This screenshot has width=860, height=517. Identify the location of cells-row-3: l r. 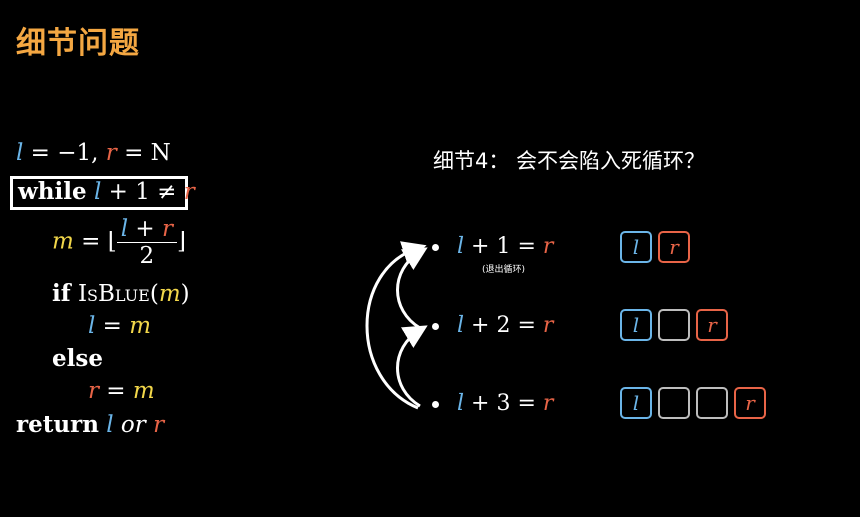
(693, 403).